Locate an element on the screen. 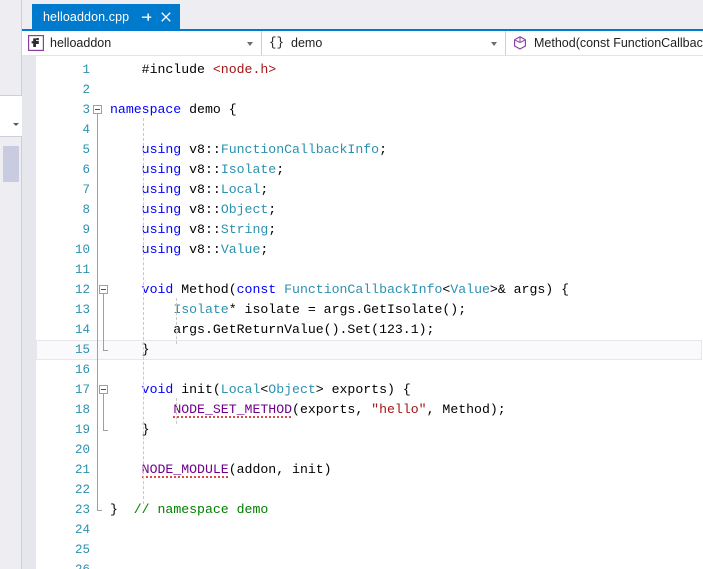 The height and width of the screenshot is (569, 703). code-token: Isolate is located at coordinates (201, 309).